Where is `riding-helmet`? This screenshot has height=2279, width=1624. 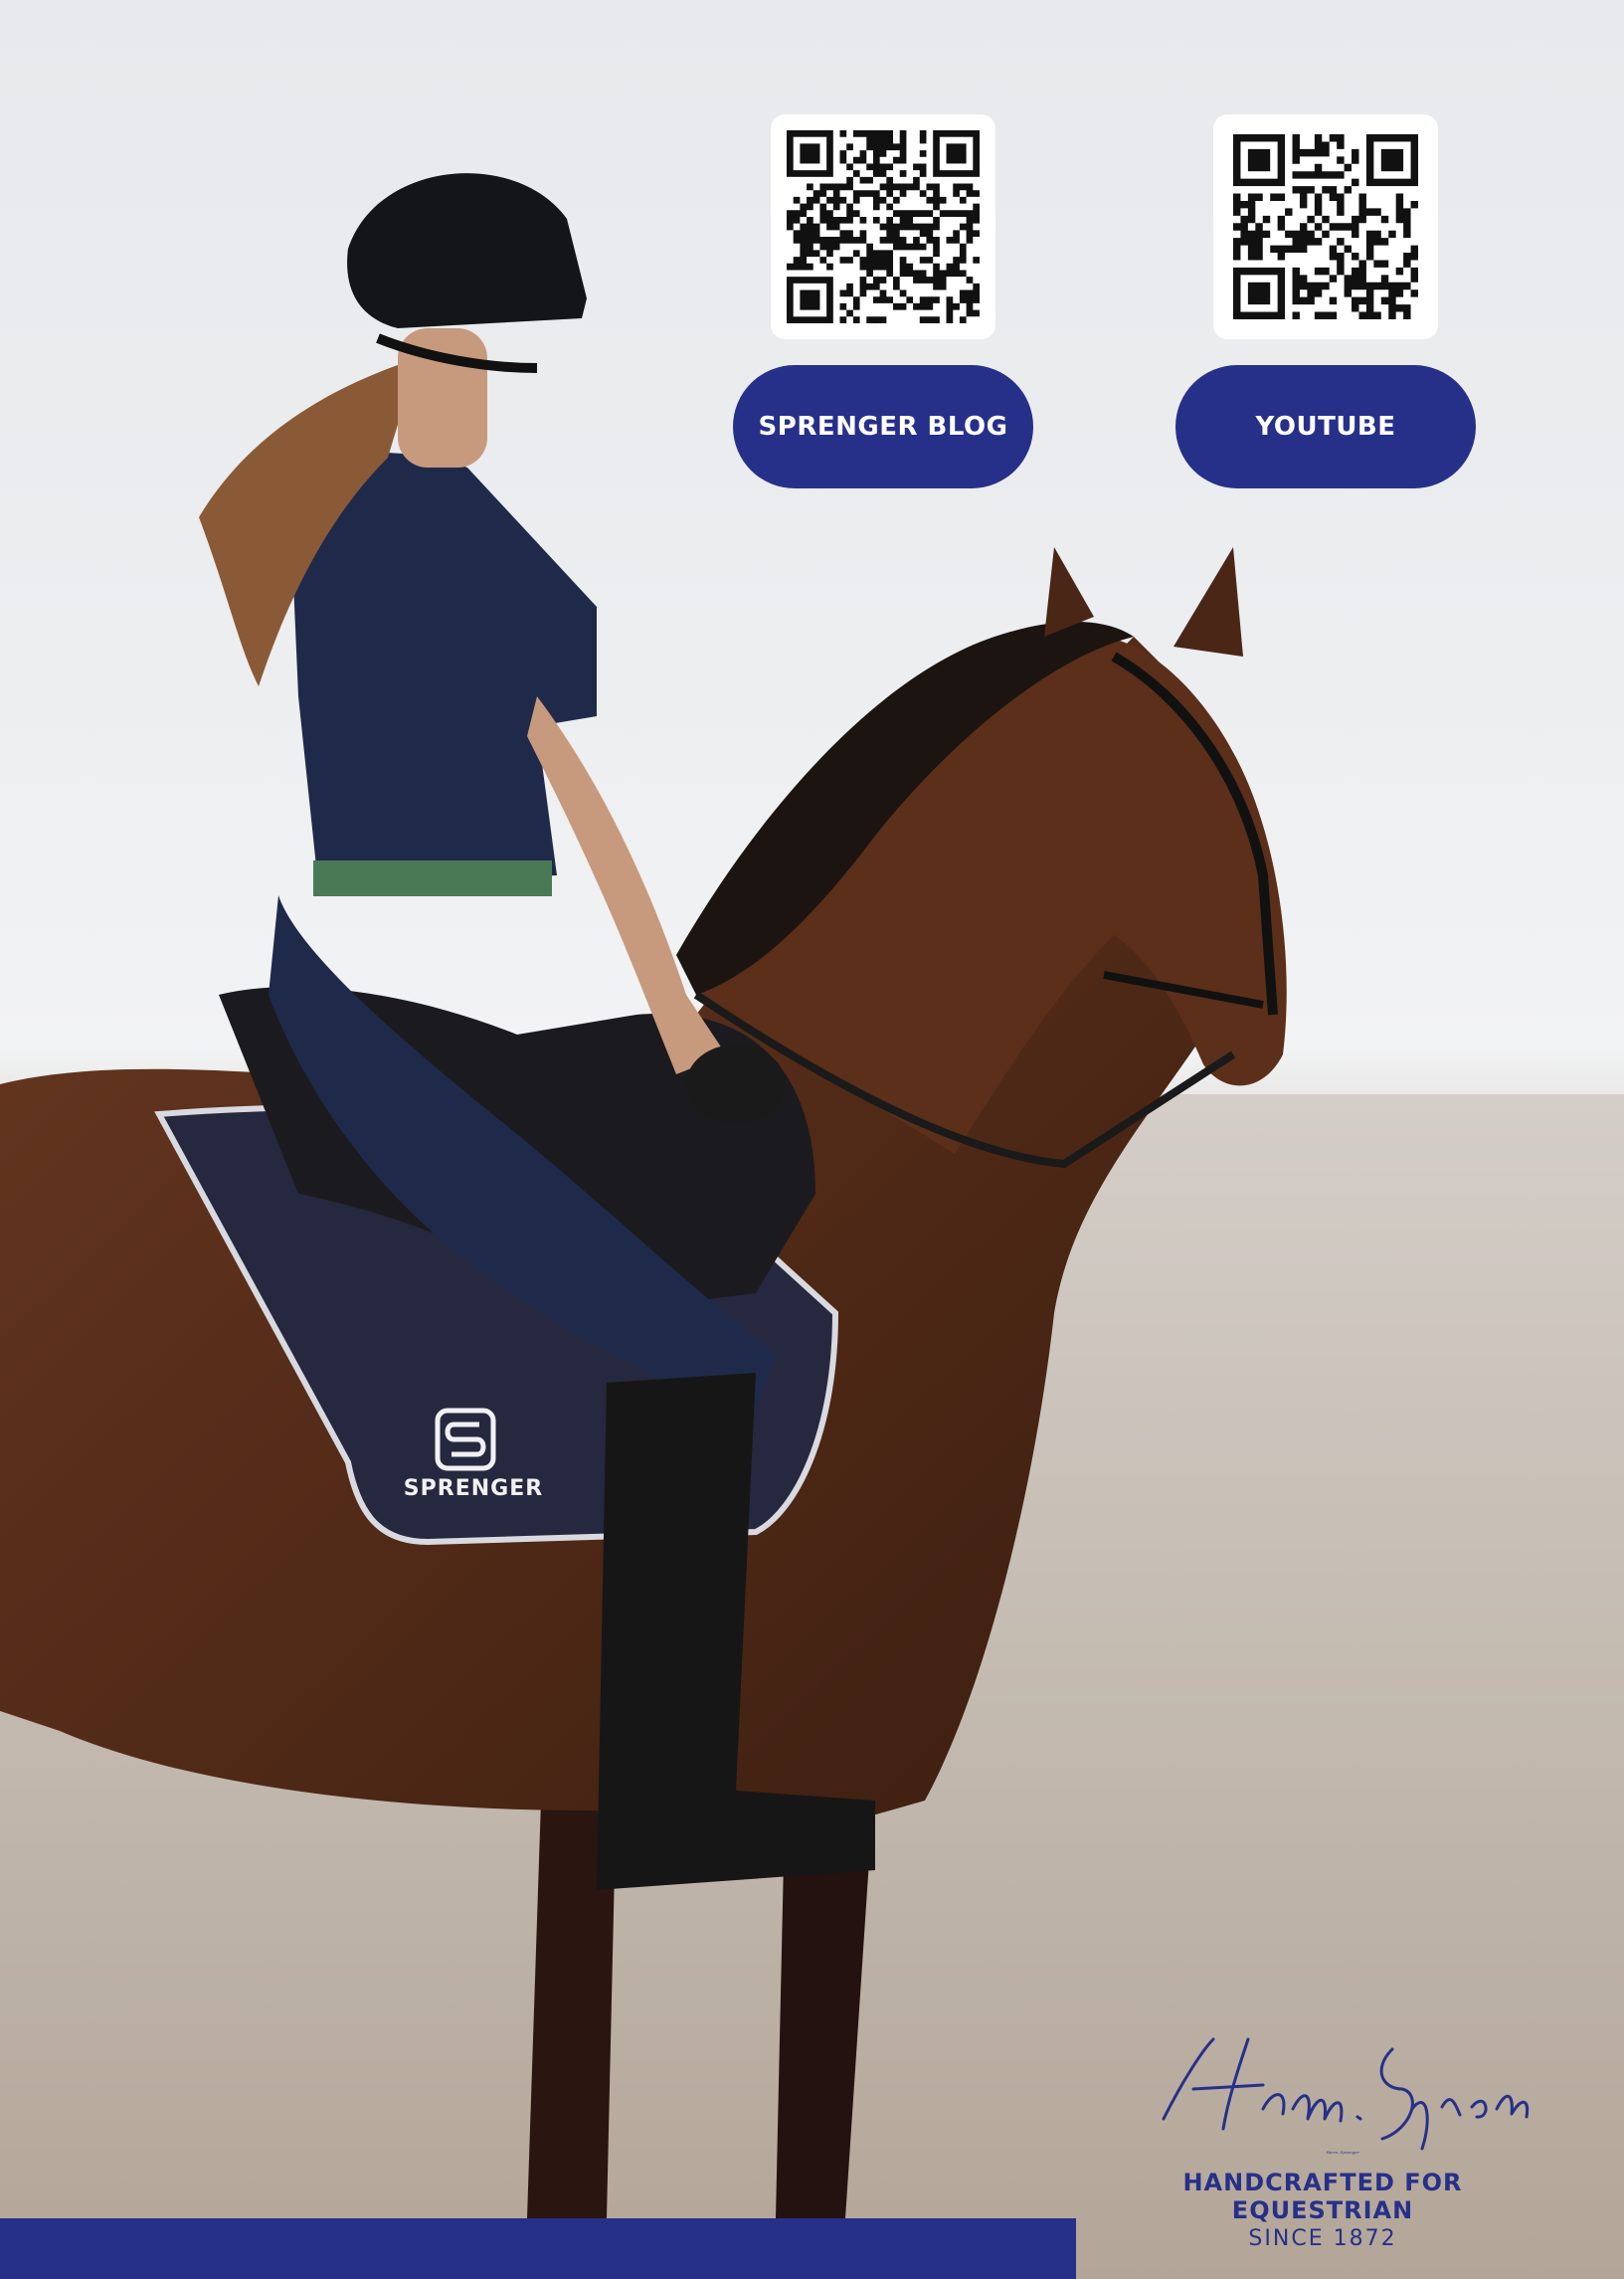 riding-helmet is located at coordinates (467, 250).